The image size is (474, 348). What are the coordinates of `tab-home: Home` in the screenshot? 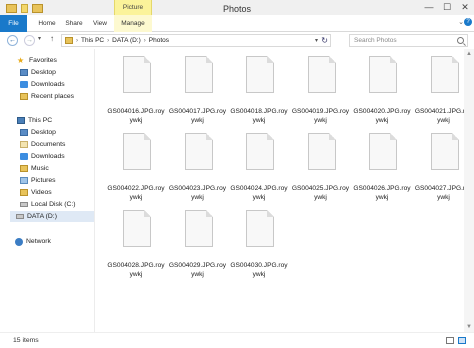 It's located at (47, 23).